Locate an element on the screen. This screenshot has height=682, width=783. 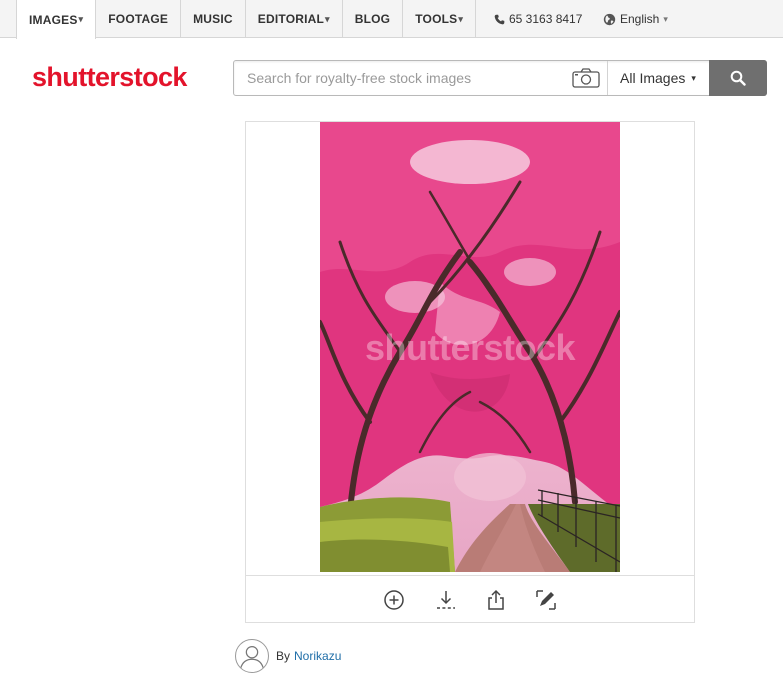
nav-item-label: TOOLS is located at coordinates (436, 19).